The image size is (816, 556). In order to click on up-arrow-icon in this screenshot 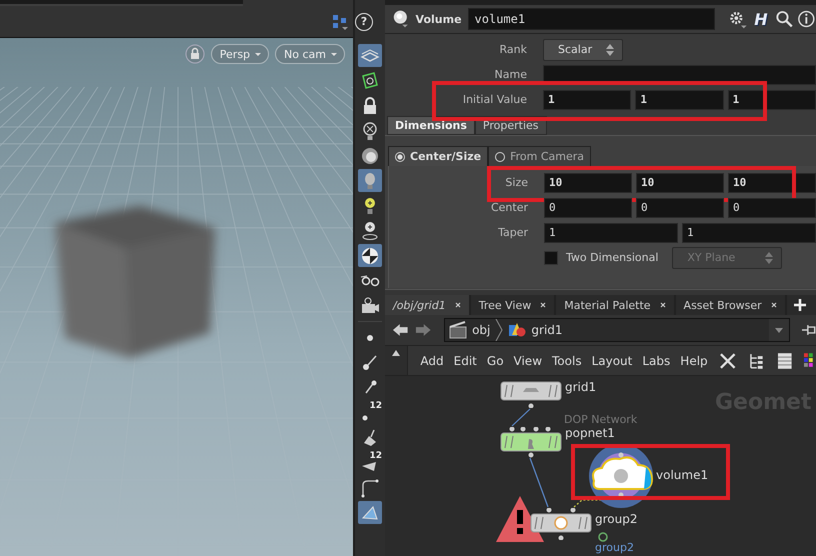, I will do `click(396, 353)`.